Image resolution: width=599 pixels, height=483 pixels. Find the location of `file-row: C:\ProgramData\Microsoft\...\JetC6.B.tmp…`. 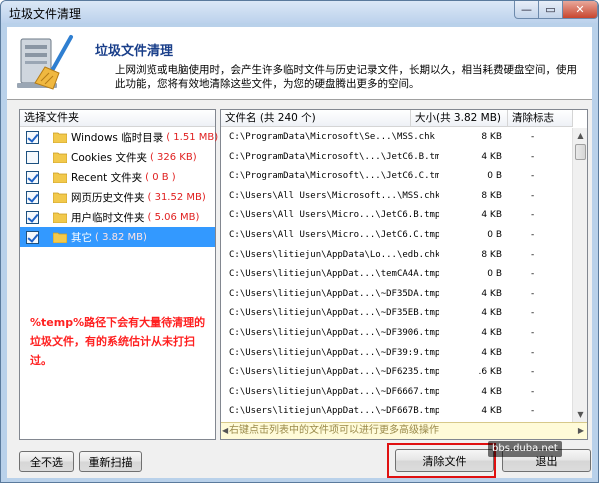

file-row: C:\ProgramData\Microsoft\...\JetC6.B.tmp… is located at coordinates (397, 158).